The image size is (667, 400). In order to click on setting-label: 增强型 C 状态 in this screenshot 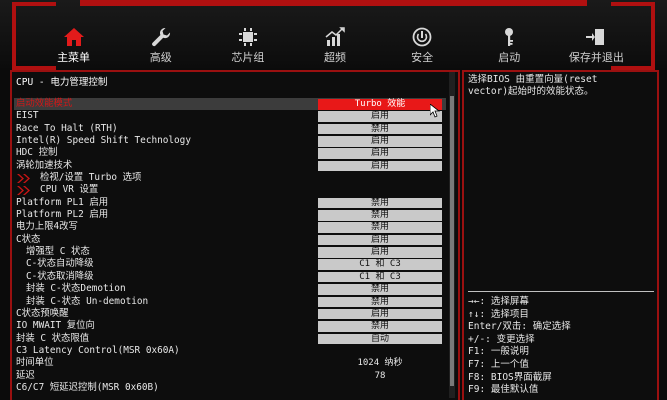, I will do `click(58, 252)`.